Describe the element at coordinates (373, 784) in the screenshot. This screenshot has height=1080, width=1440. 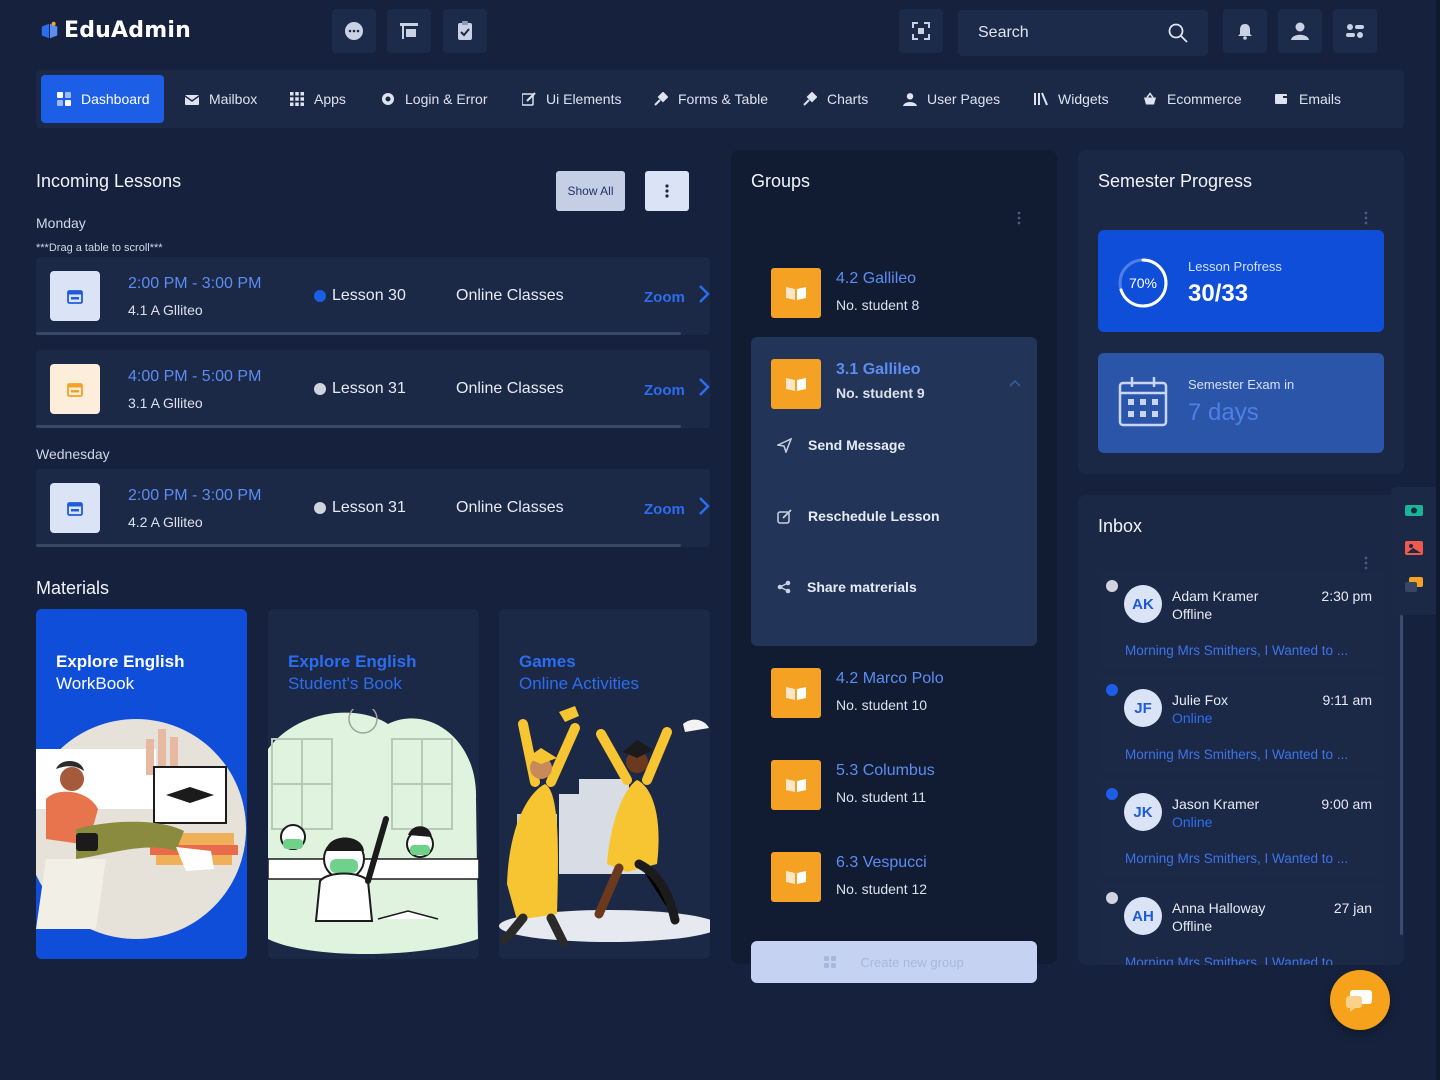
I see `material-card-students-book: Explore English Student's Book` at that location.